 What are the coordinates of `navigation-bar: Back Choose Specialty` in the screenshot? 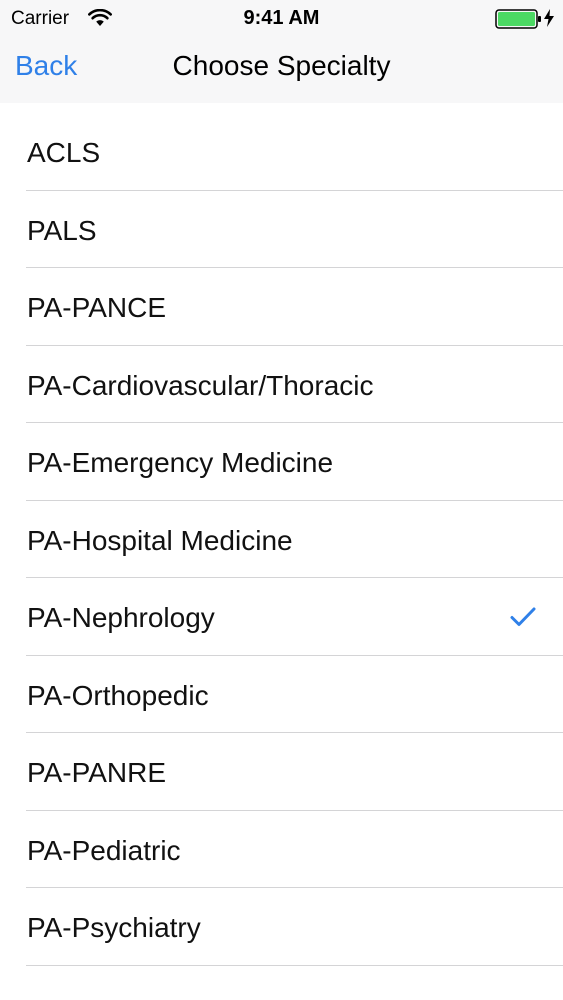 It's located at (281, 69).